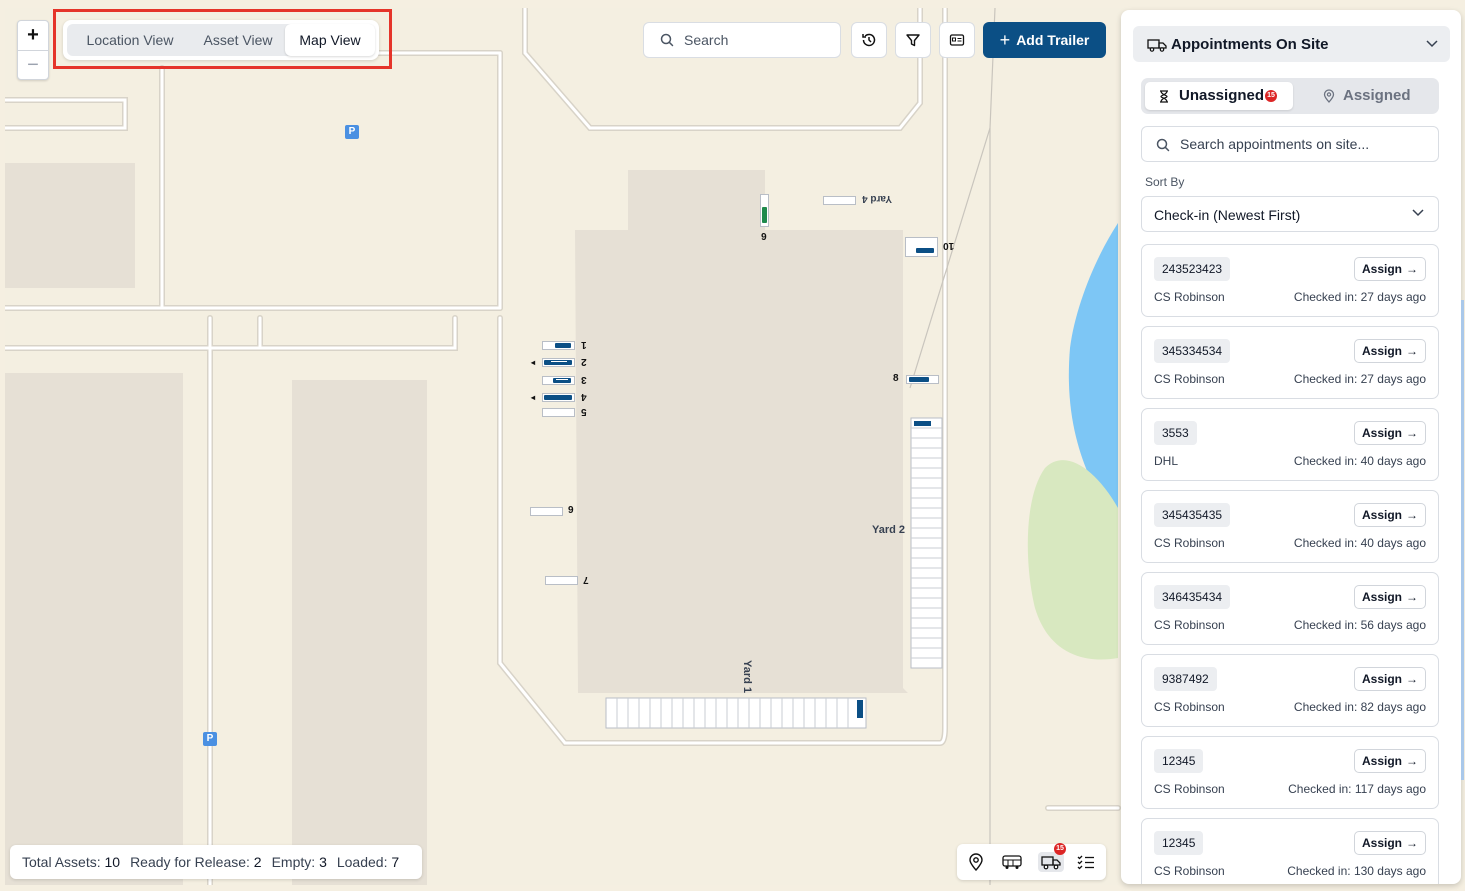  I want to click on zoom-in-button: +, so click(33, 36).